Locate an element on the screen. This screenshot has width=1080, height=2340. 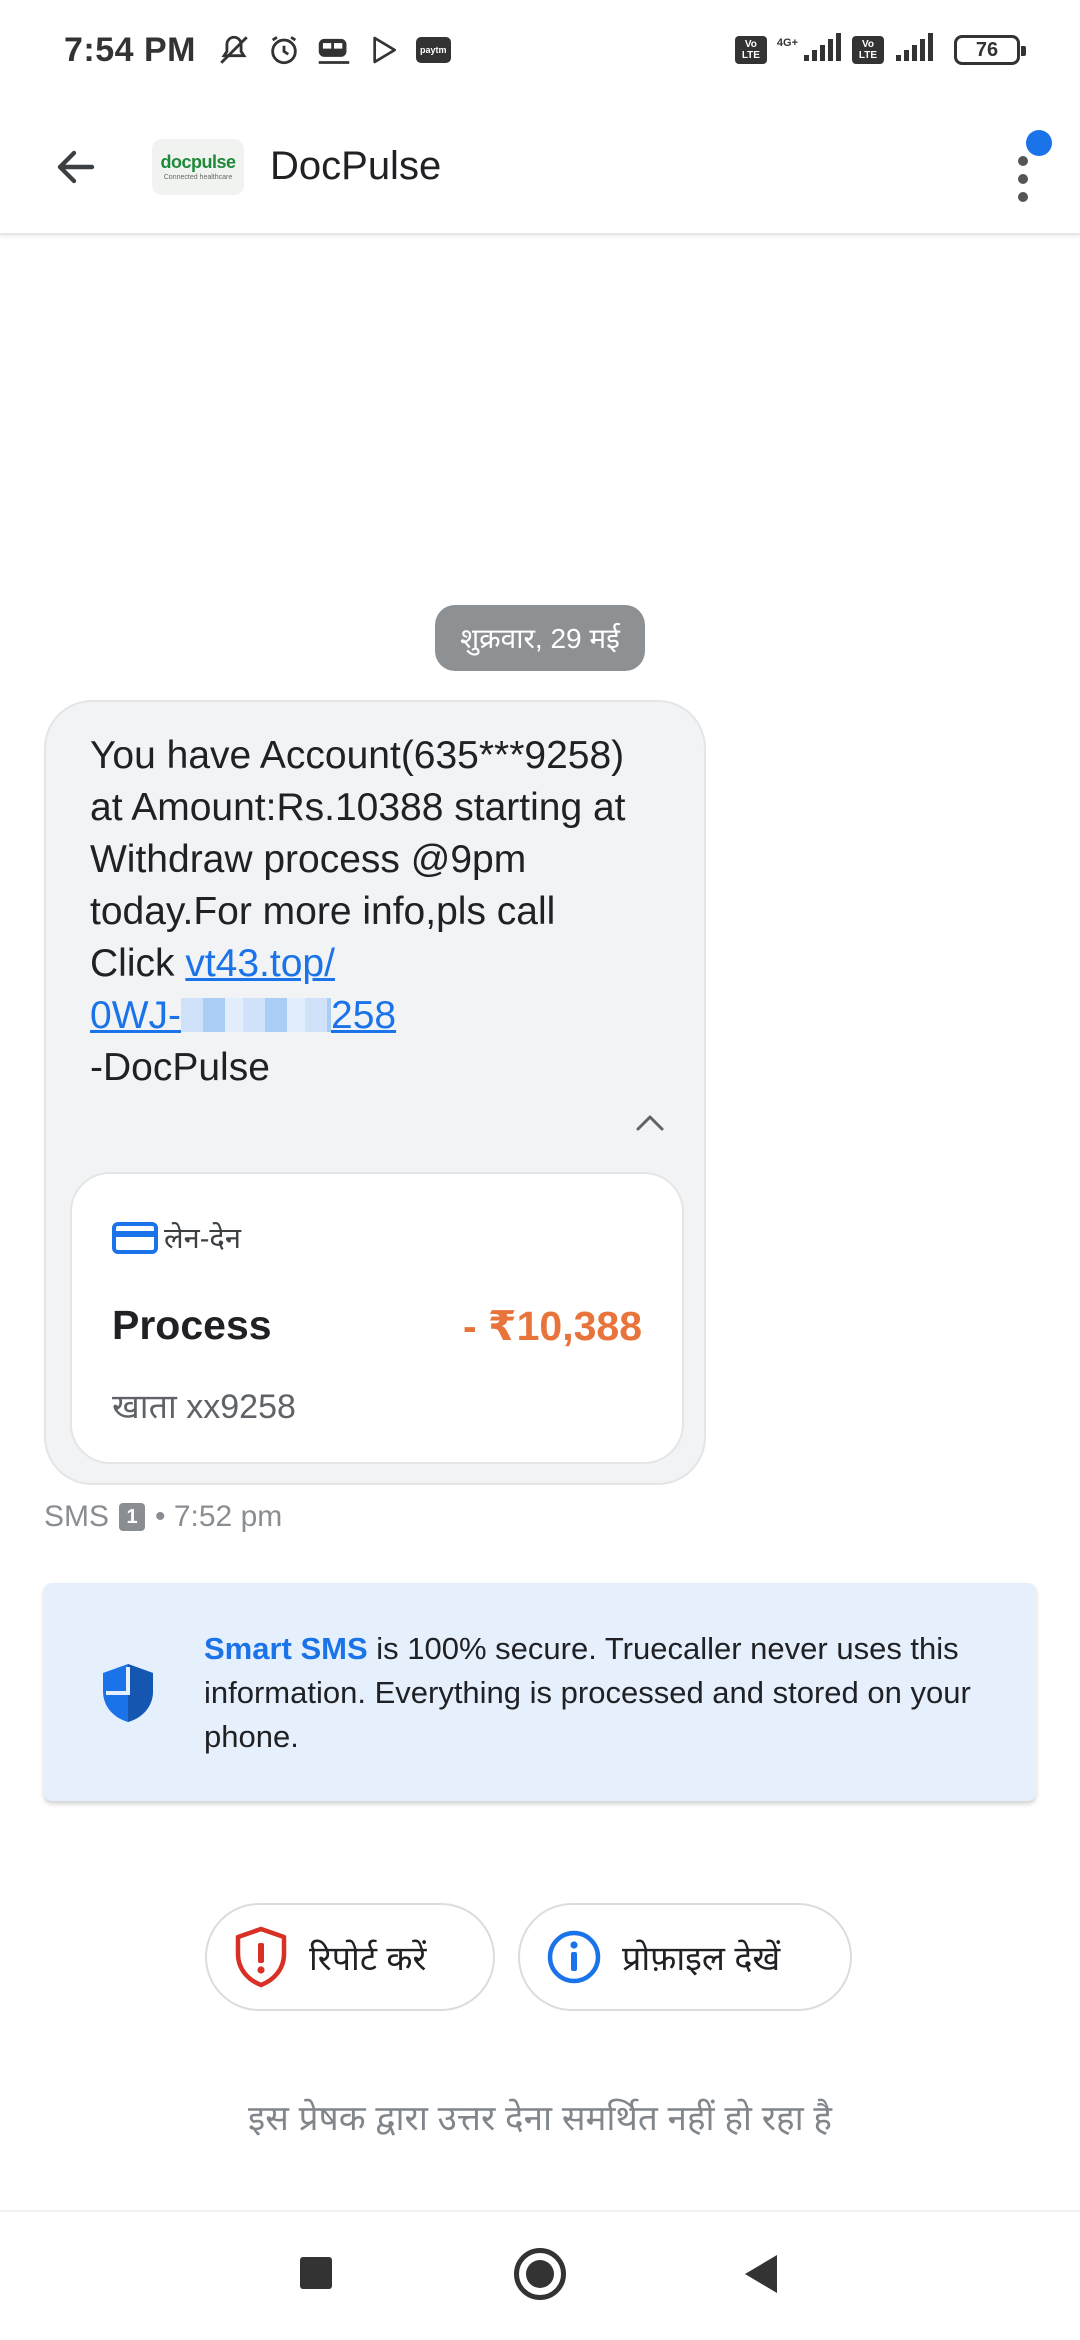
link-end: 258 is located at coordinates (364, 1015).